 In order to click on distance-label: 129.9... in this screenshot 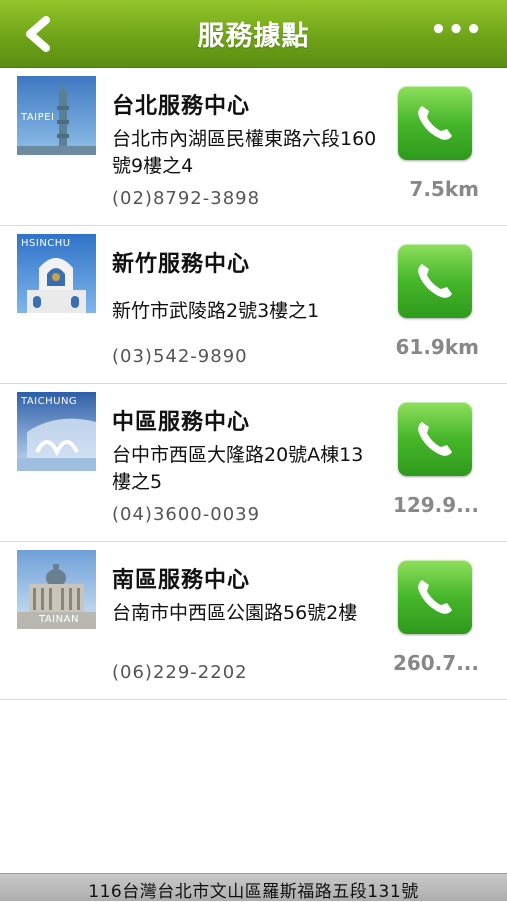, I will do `click(435, 505)`.